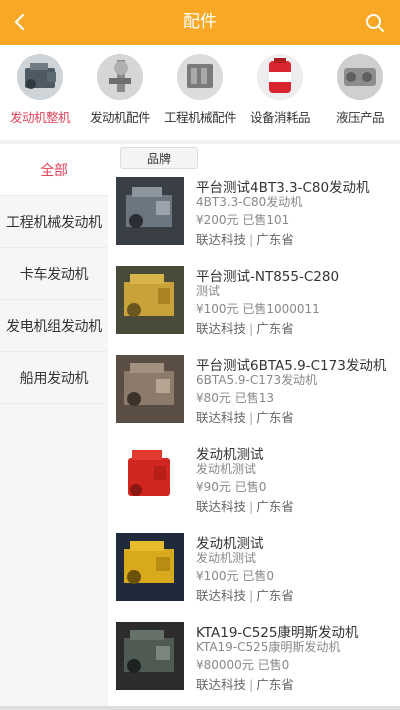 This screenshot has height=710, width=400. I want to click on category-consumables: 设备消耗品, so click(280, 92).